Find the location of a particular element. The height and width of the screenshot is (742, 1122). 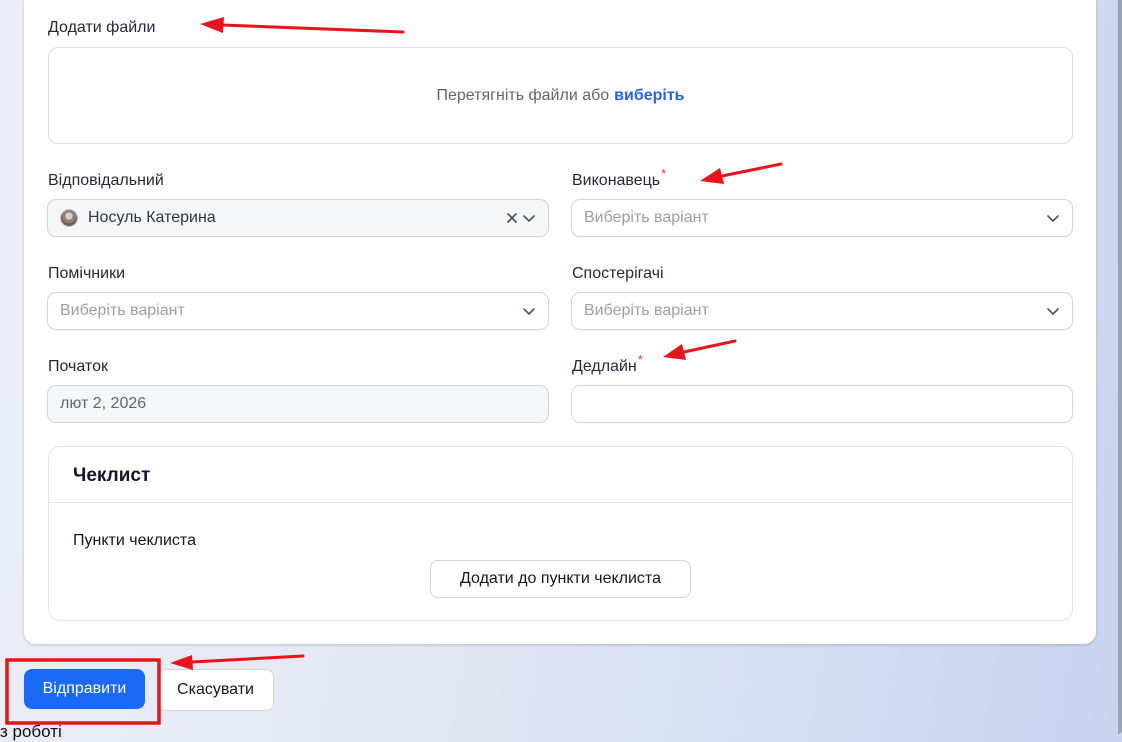

file-dropzone: Перетягніть файли або виберіть is located at coordinates (560, 95).